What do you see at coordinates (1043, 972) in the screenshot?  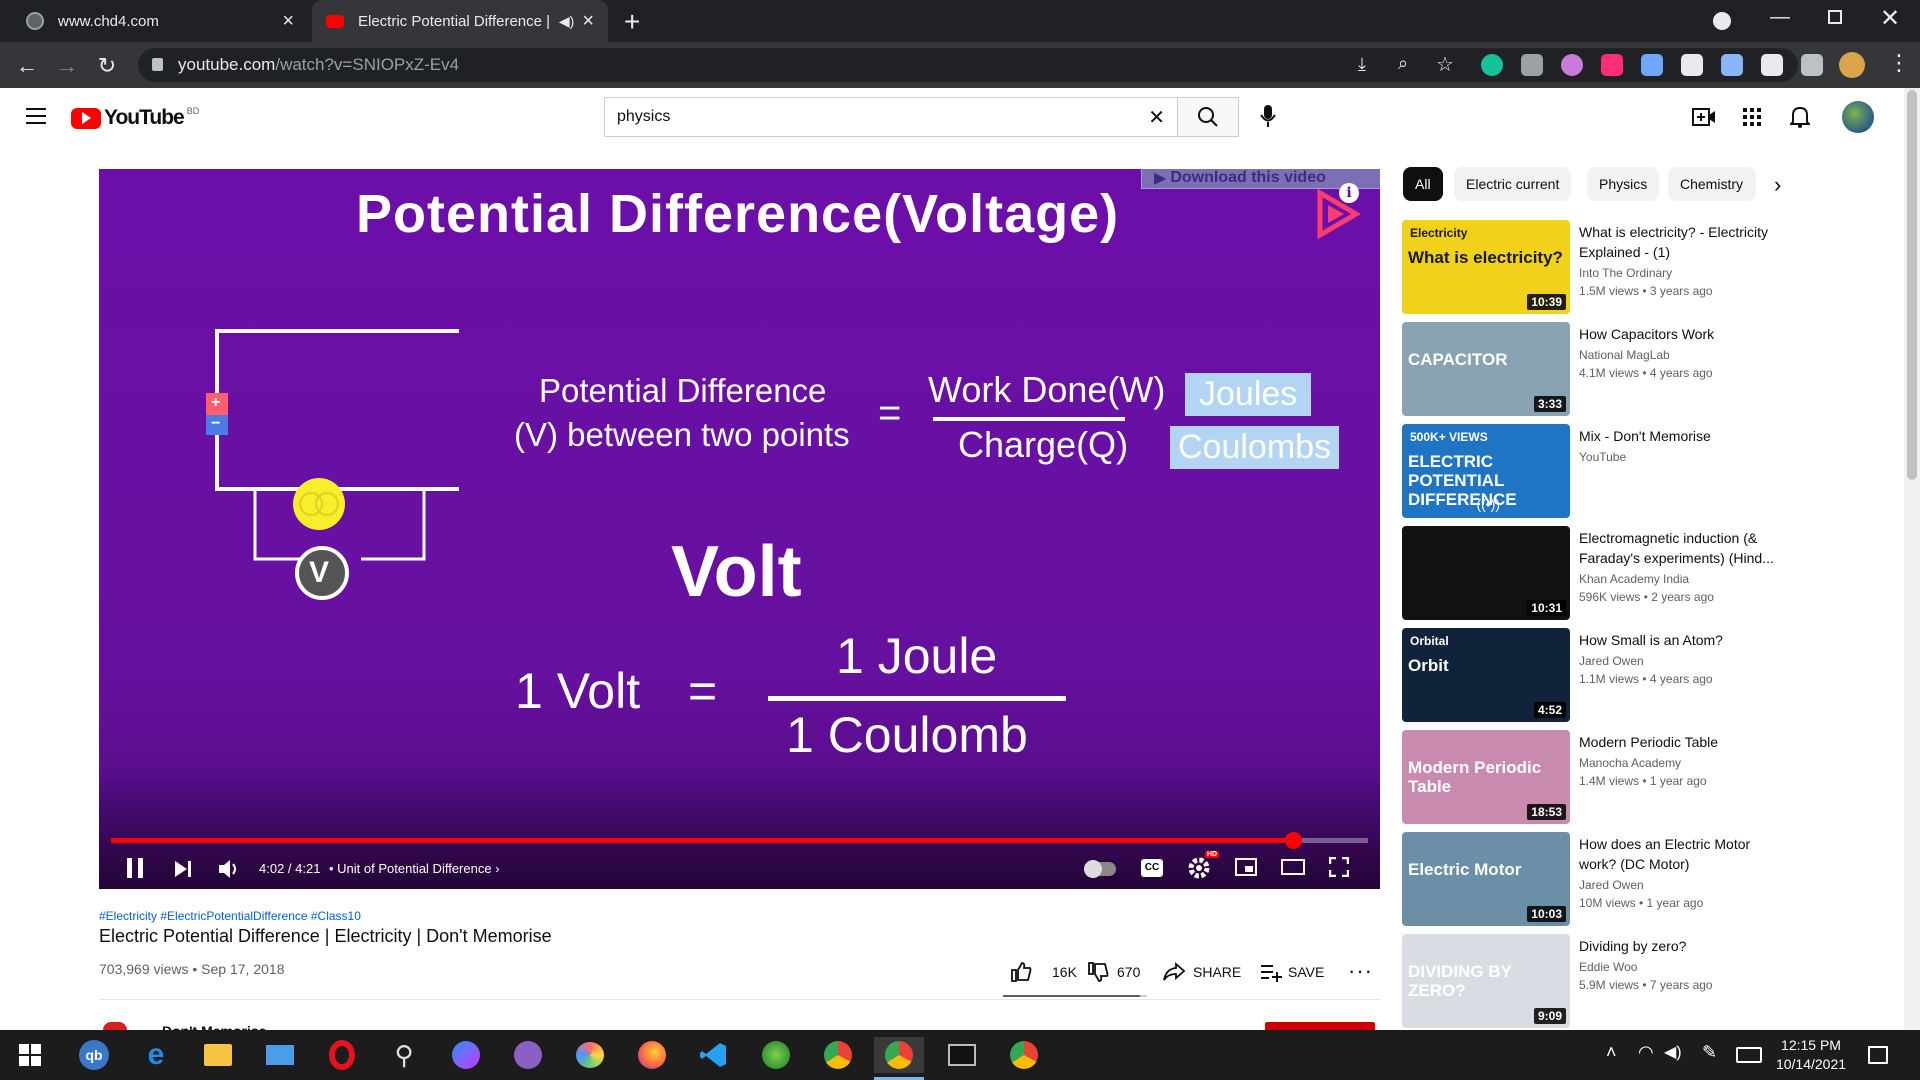 I see `like-button: 16K` at bounding box center [1043, 972].